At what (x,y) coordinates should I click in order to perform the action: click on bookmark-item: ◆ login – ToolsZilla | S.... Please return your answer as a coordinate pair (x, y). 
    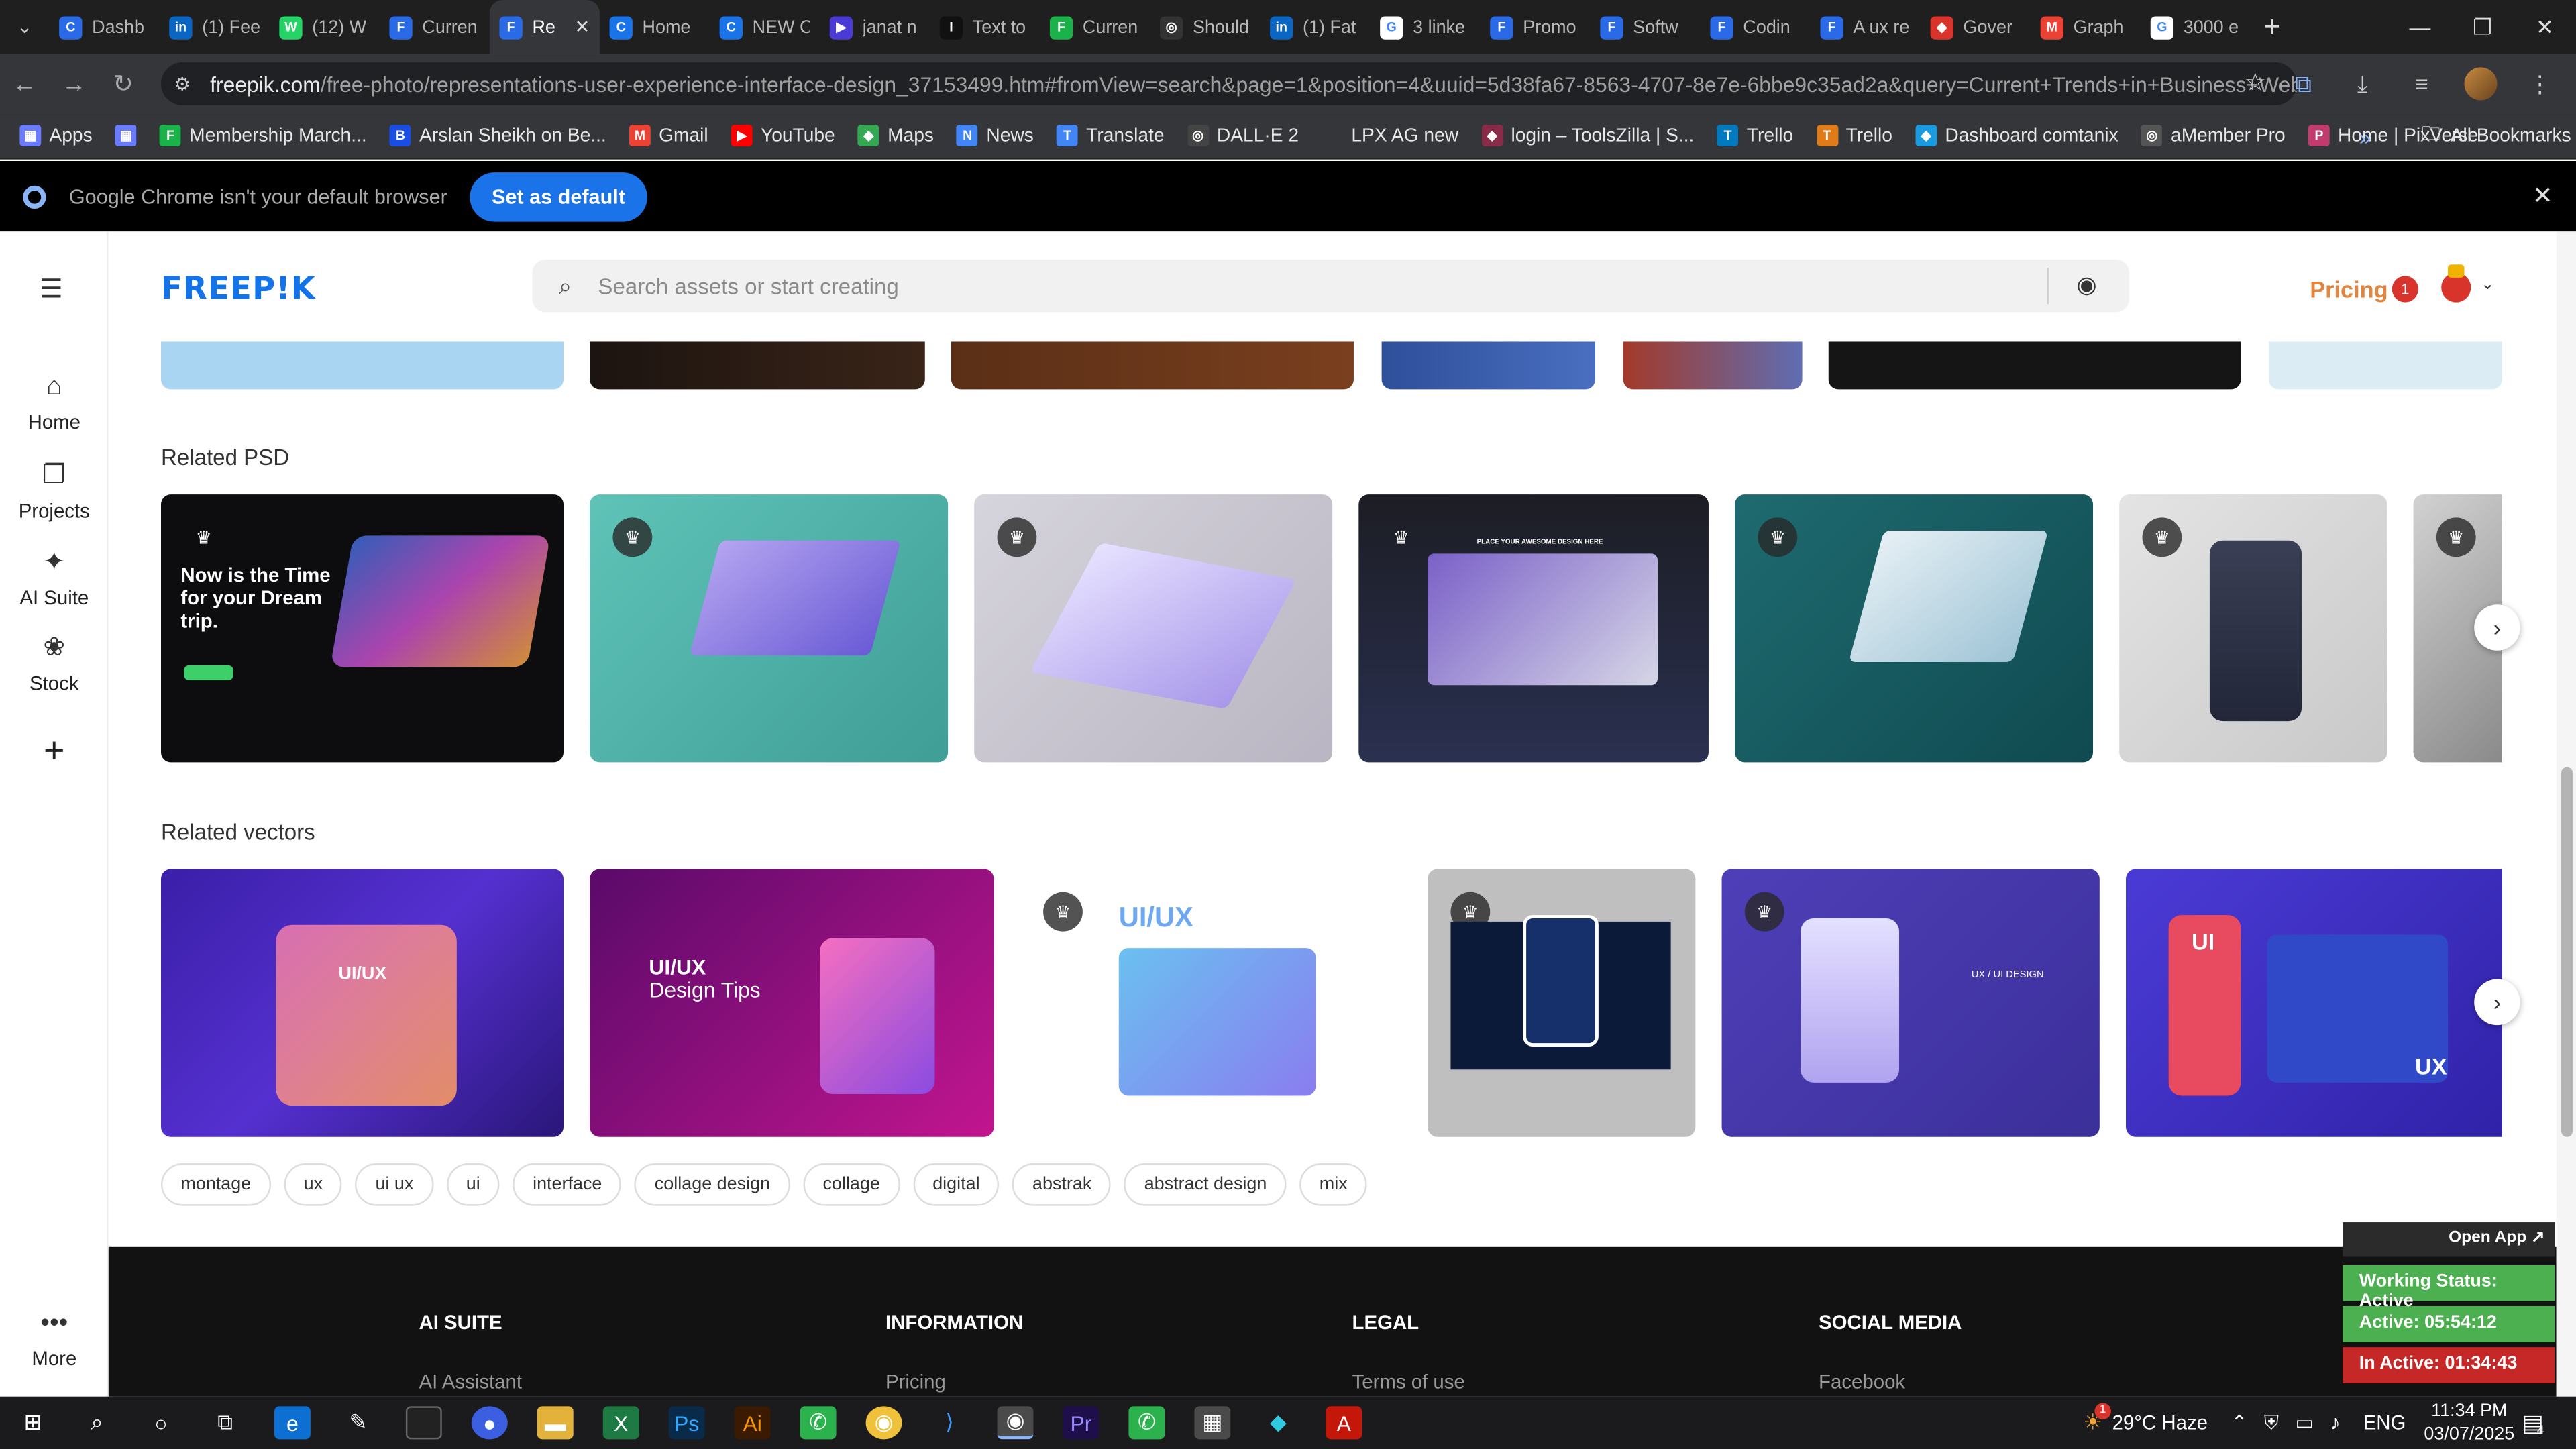
    Looking at the image, I should click on (1587, 135).